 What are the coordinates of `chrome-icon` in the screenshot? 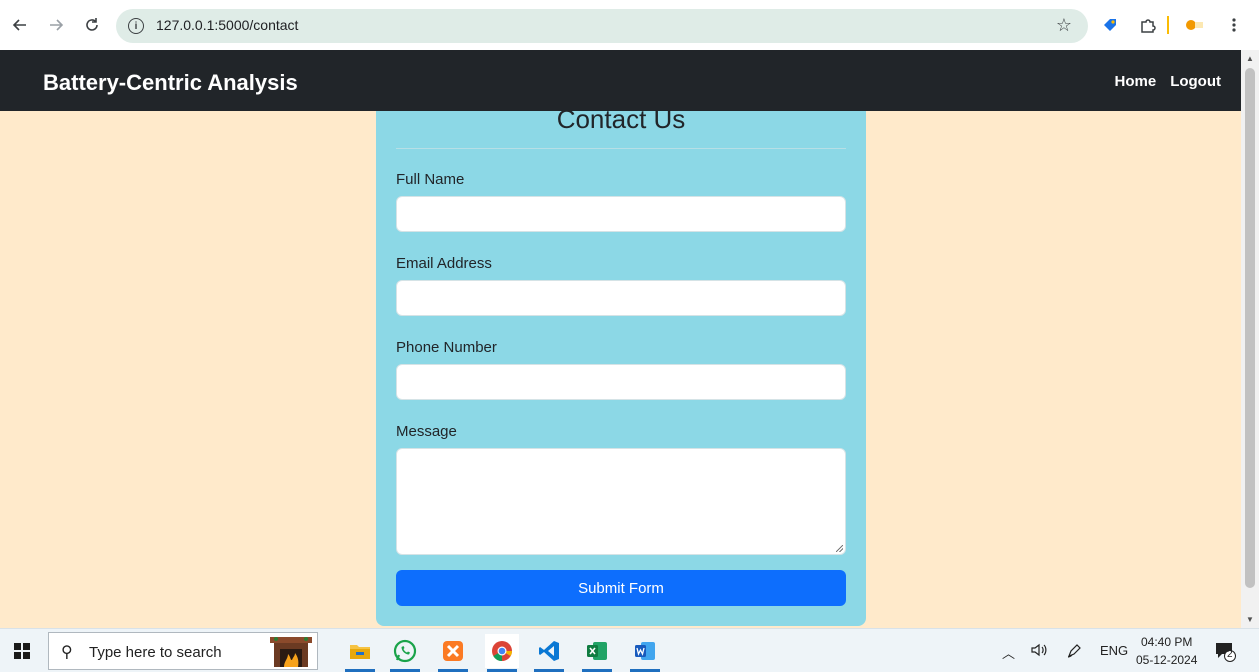 It's located at (502, 653).